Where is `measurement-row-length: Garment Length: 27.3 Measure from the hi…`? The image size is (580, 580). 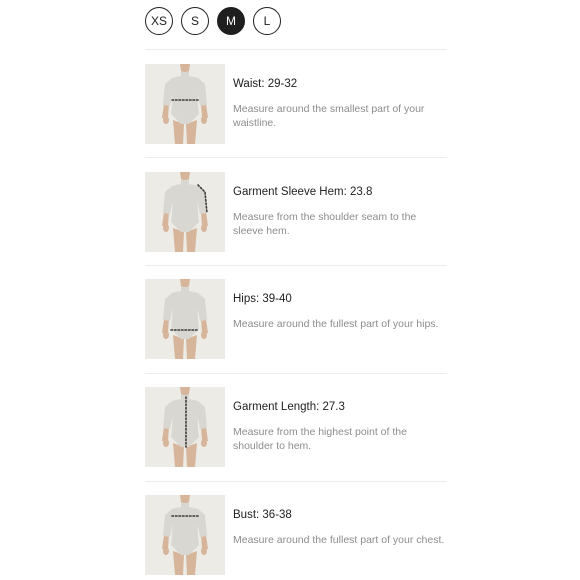 measurement-row-length: Garment Length: 27.3 Measure from the hi… is located at coordinates (296, 428).